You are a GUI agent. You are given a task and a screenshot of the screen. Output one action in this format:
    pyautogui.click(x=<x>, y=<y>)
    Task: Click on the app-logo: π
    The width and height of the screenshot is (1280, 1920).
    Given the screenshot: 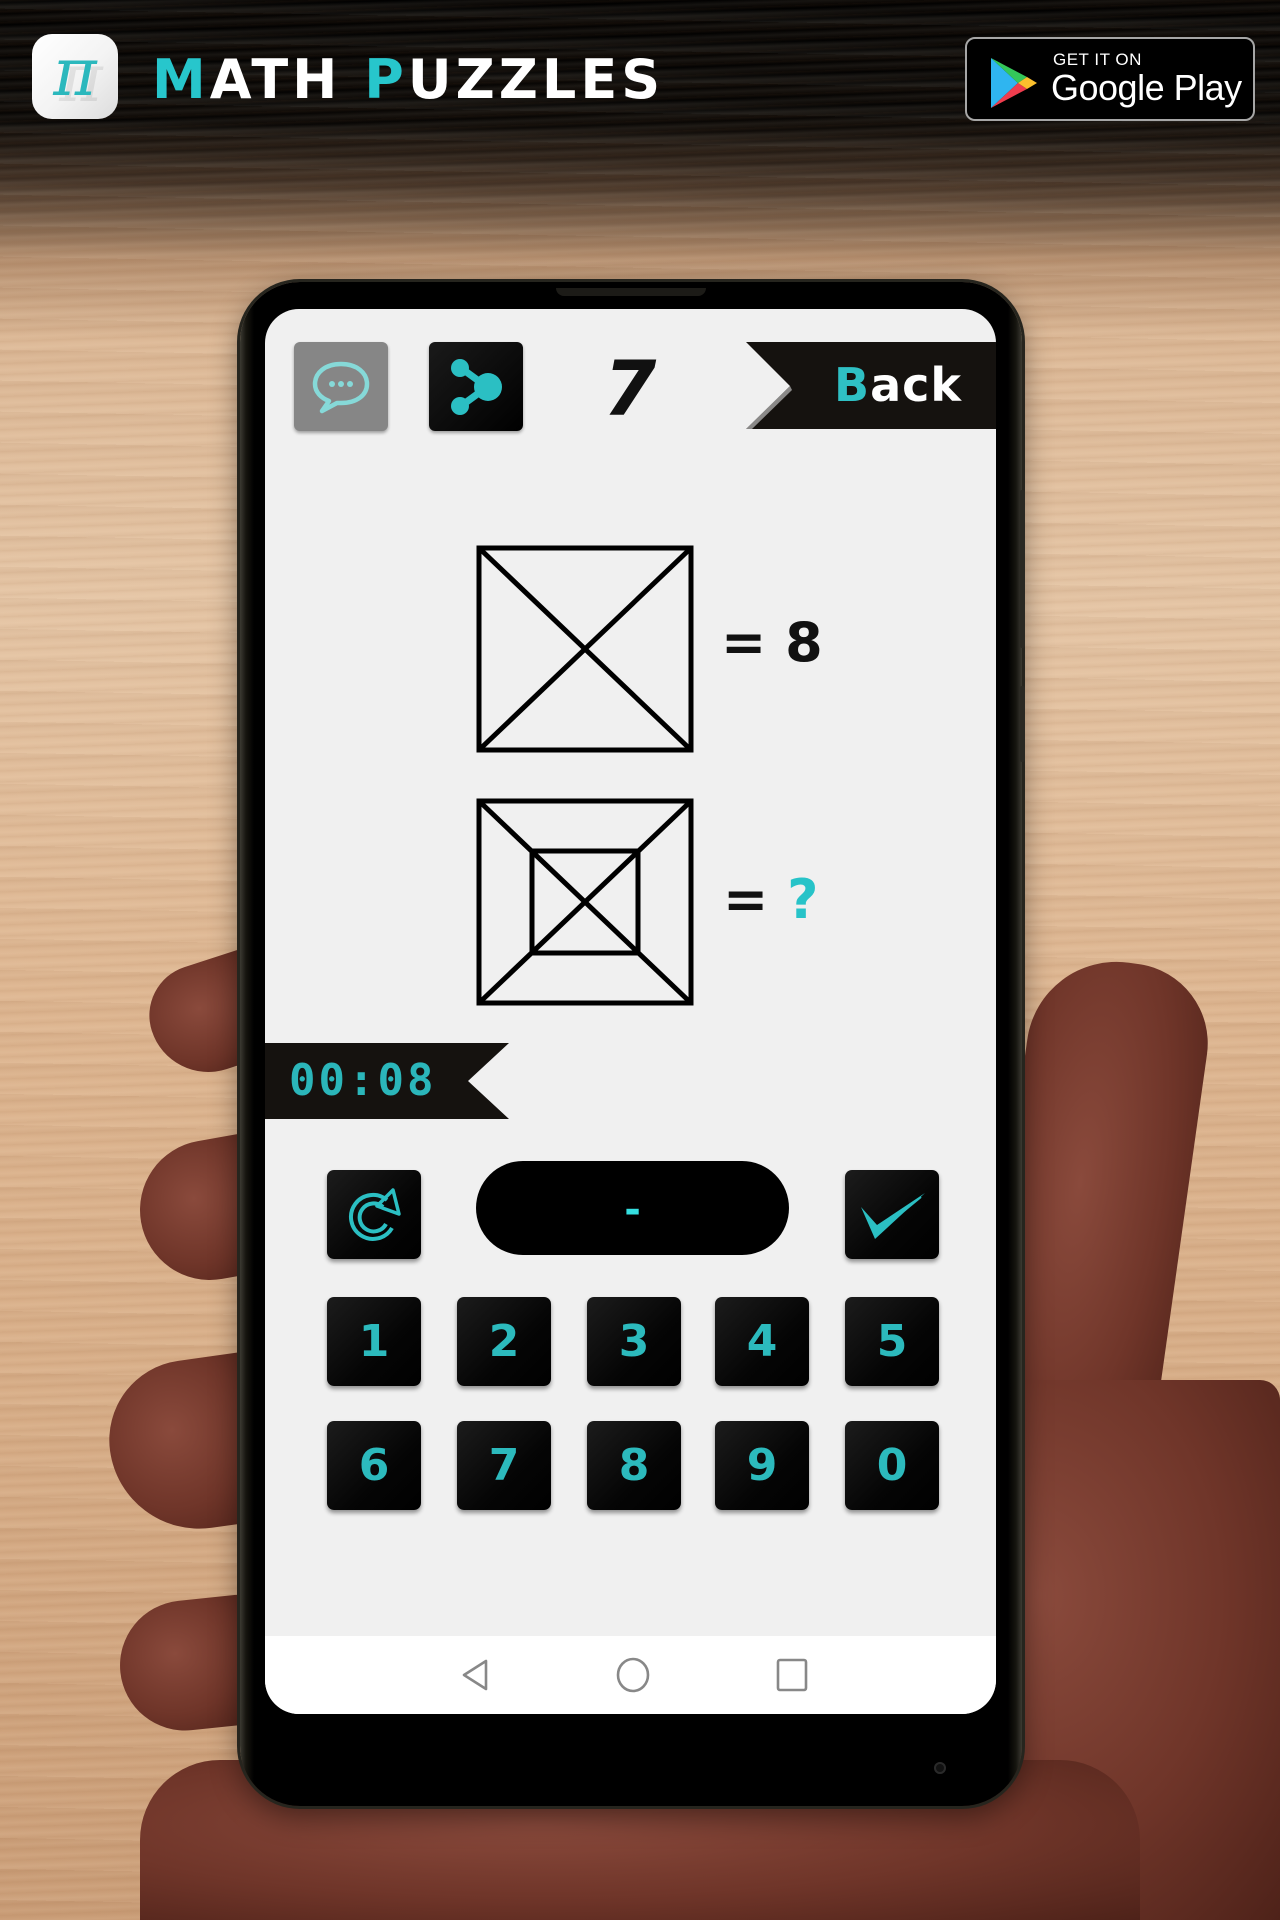 What is the action you would take?
    pyautogui.click(x=75, y=76)
    